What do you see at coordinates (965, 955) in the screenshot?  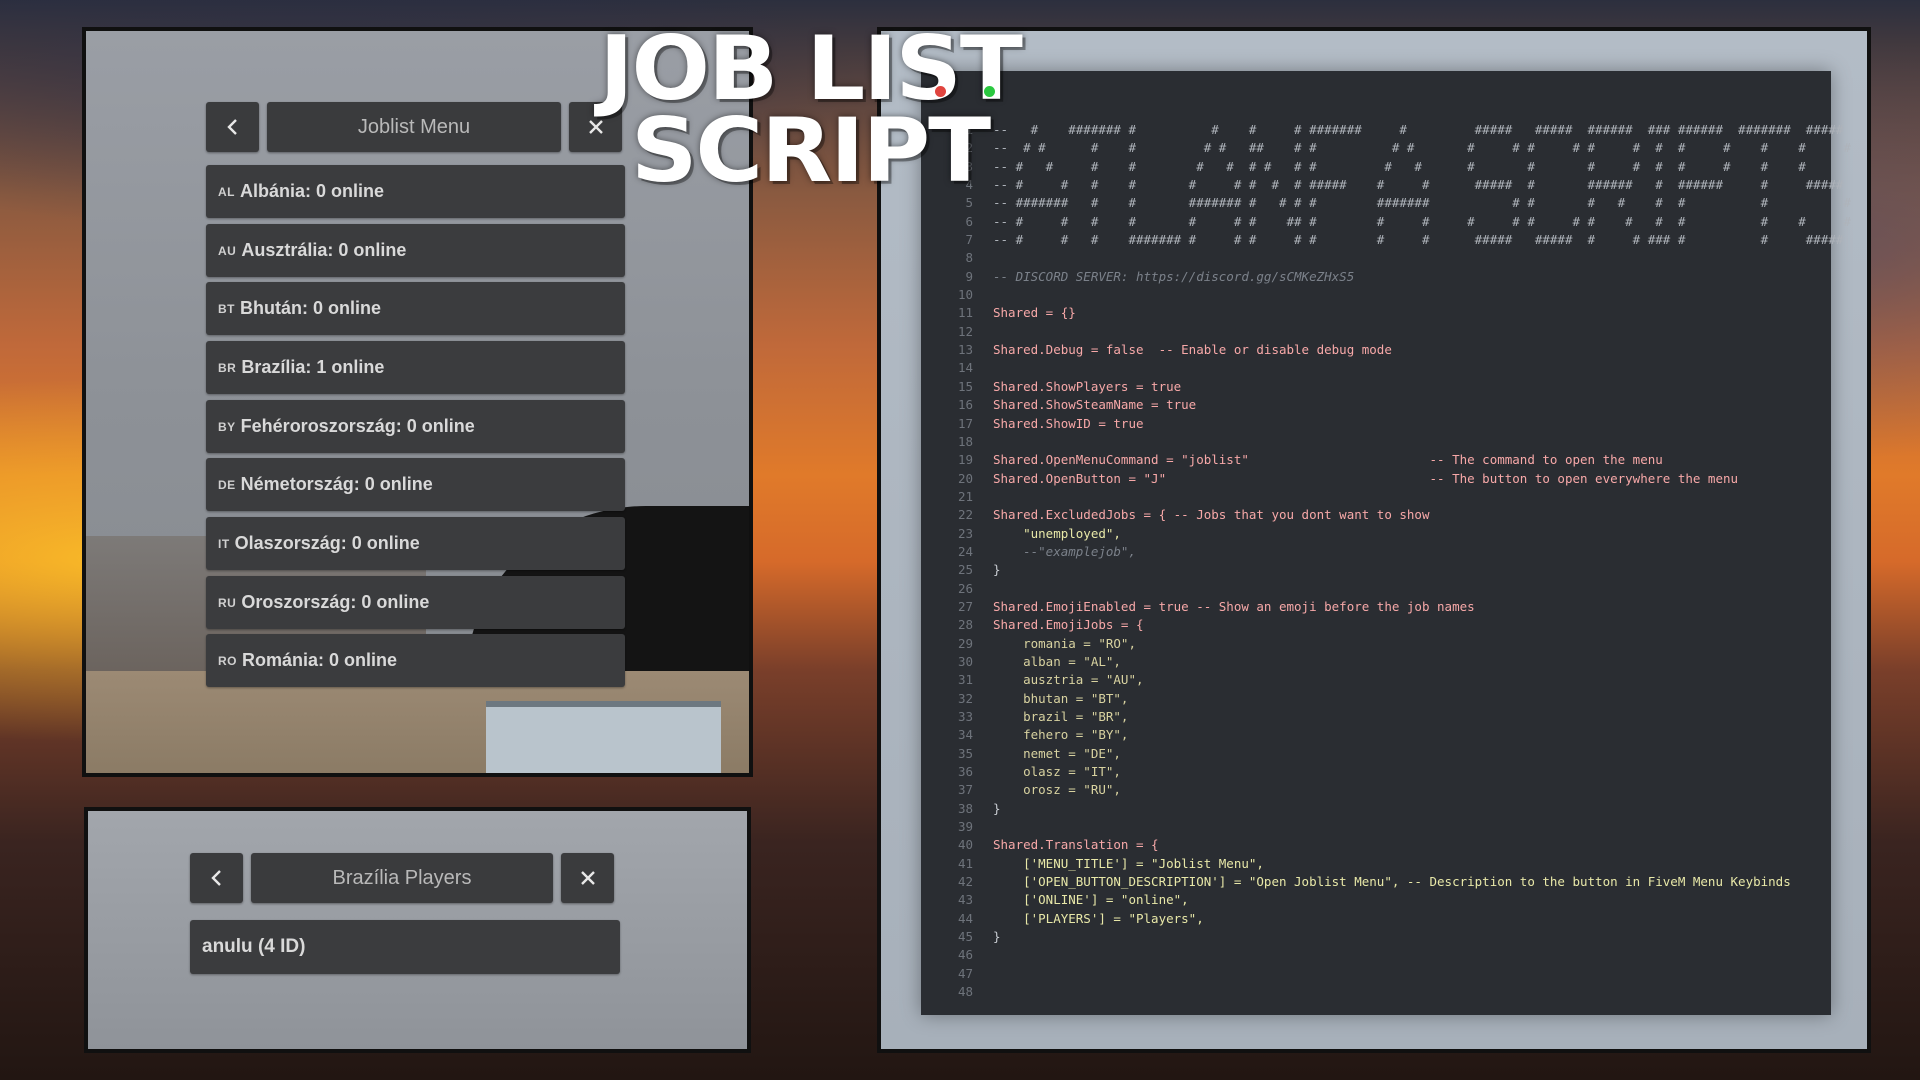 I see `line-number: 46` at bounding box center [965, 955].